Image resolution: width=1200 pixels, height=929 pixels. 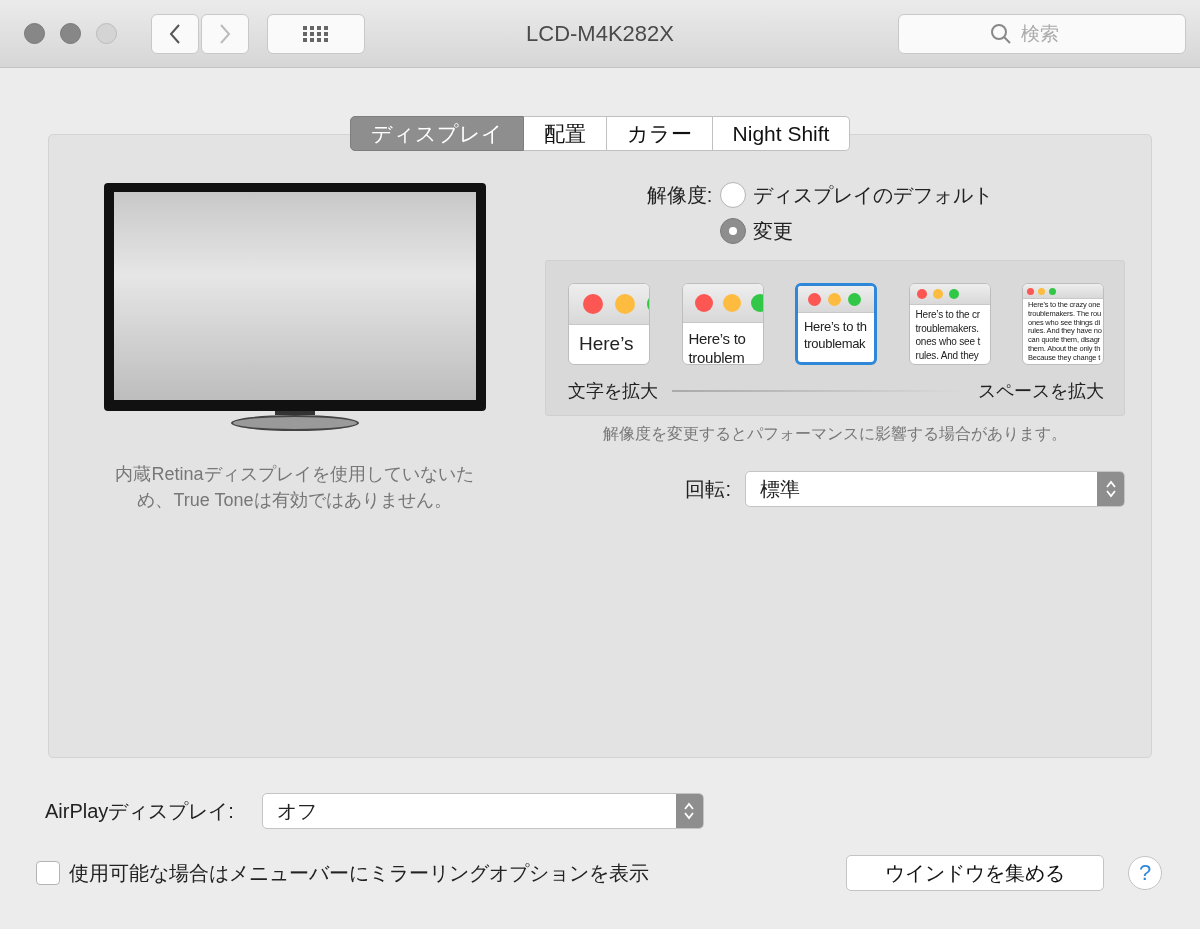 I want to click on dropdown: 標準, so click(x=935, y=489).